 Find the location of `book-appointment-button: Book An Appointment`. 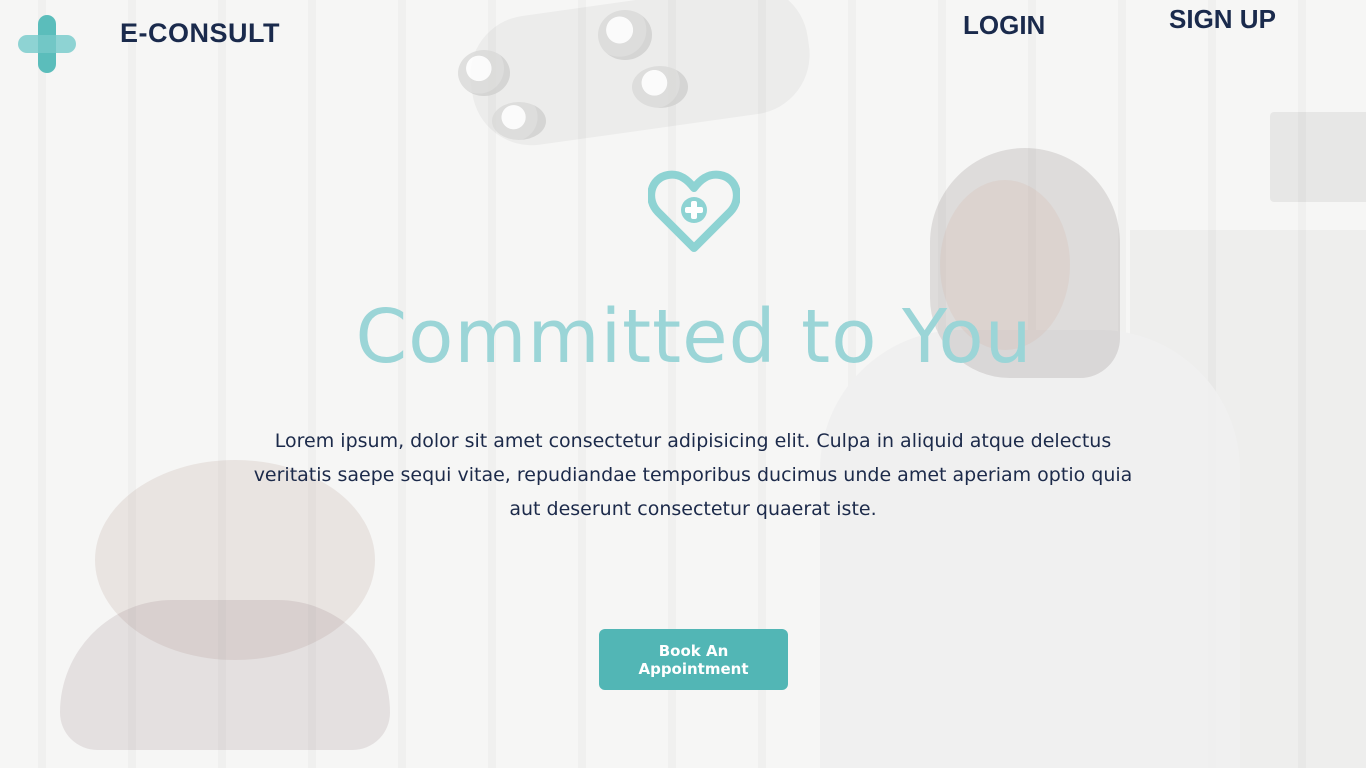

book-appointment-button: Book An Appointment is located at coordinates (693, 659).